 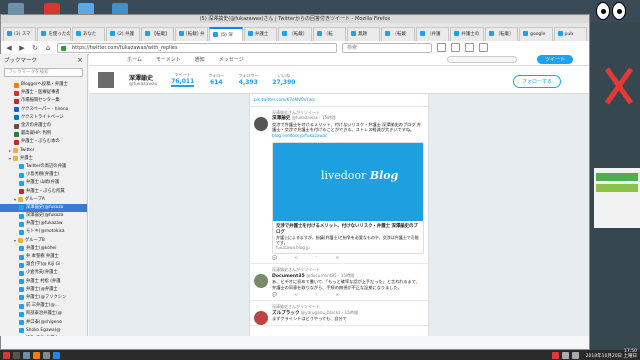 I want to click on bookmark-label: ククスペーパー - hirono, so click(x=45, y=109).